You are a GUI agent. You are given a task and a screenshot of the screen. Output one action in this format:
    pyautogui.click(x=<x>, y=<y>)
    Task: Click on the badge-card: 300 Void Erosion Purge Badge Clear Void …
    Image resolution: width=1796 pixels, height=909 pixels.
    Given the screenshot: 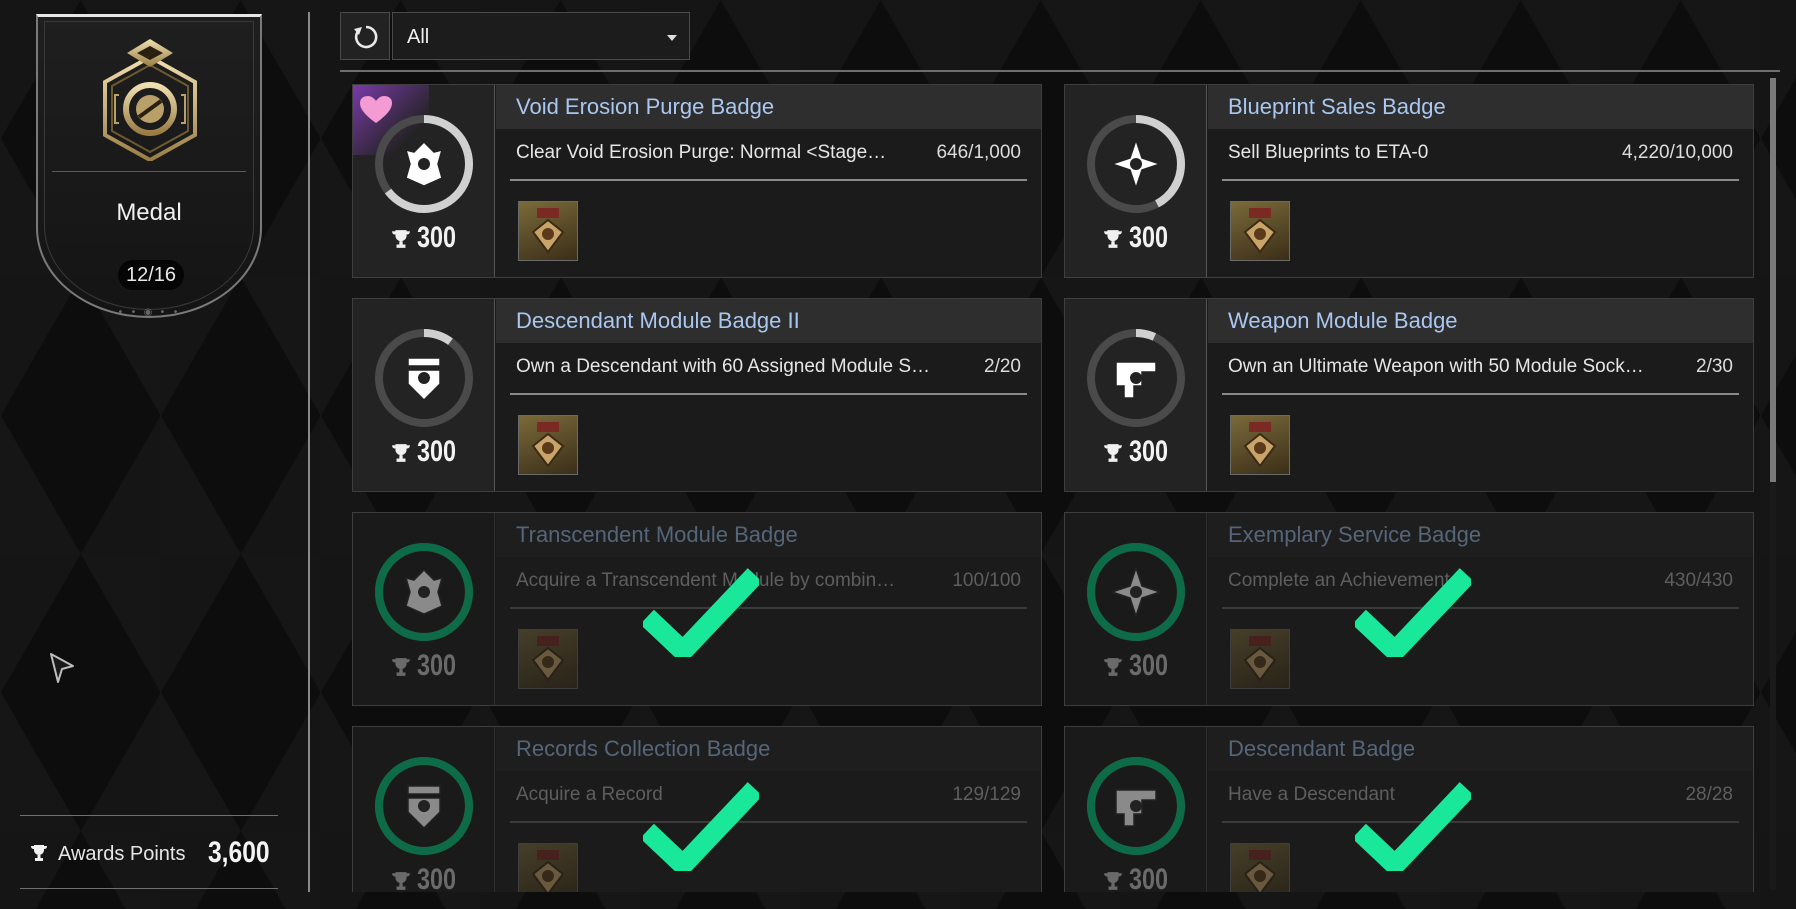 What is the action you would take?
    pyautogui.click(x=697, y=181)
    